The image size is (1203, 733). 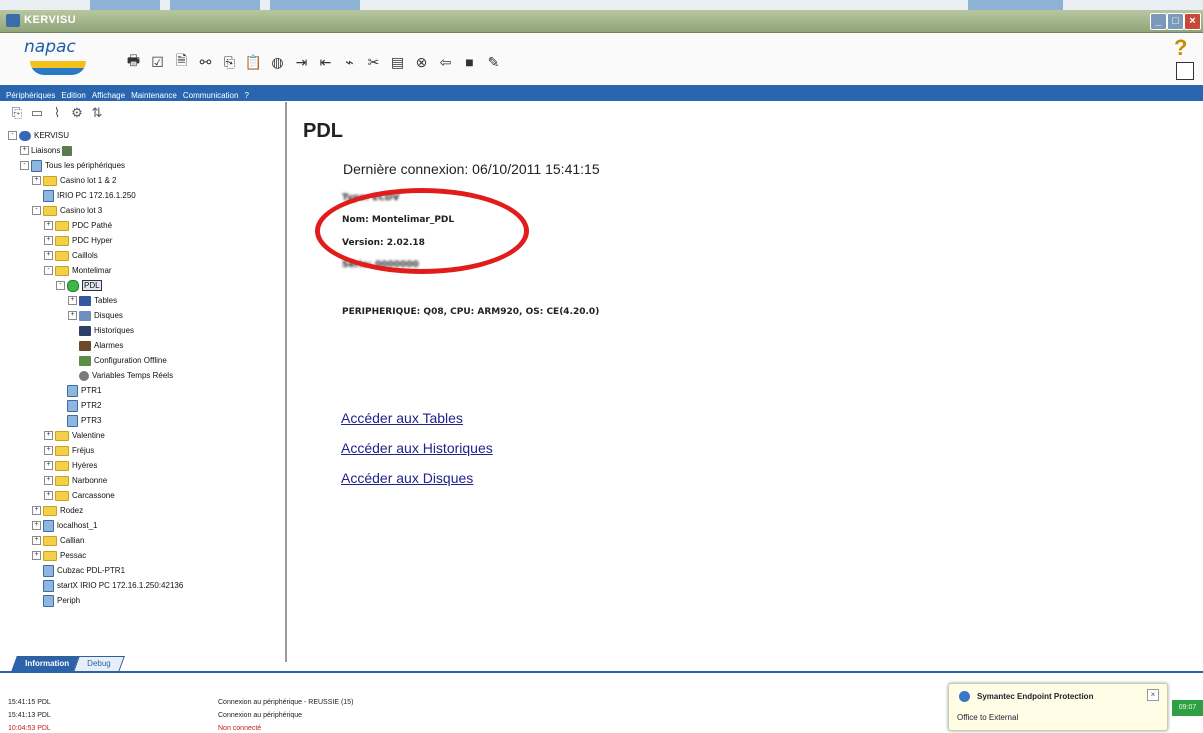 I want to click on document-icon: 🗎, so click(x=181, y=62).